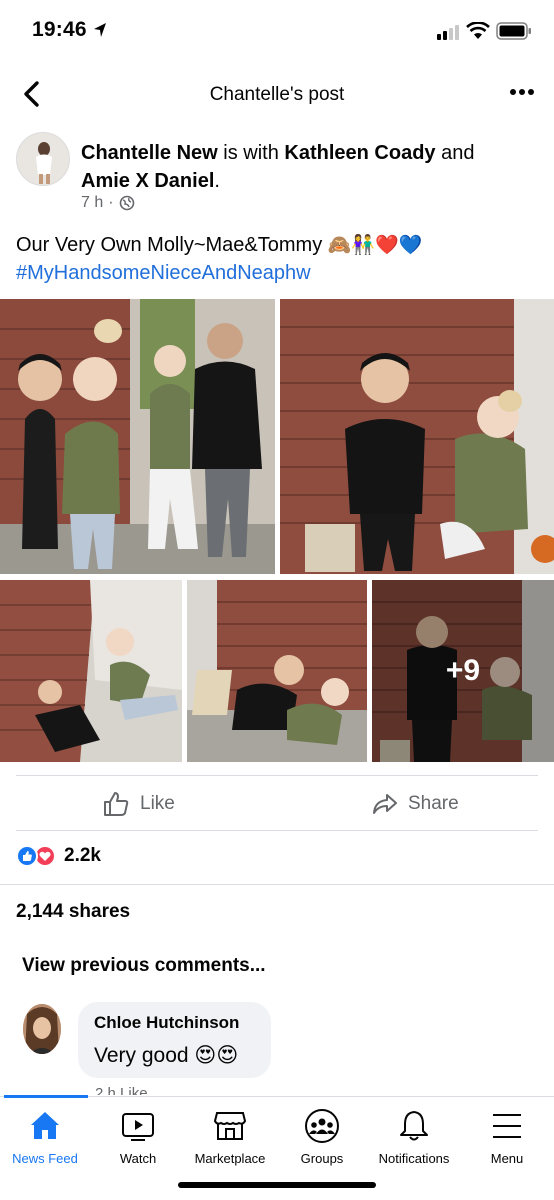 This screenshot has height=1200, width=554. I want to click on tab-label: Marketplace, so click(230, 1158).